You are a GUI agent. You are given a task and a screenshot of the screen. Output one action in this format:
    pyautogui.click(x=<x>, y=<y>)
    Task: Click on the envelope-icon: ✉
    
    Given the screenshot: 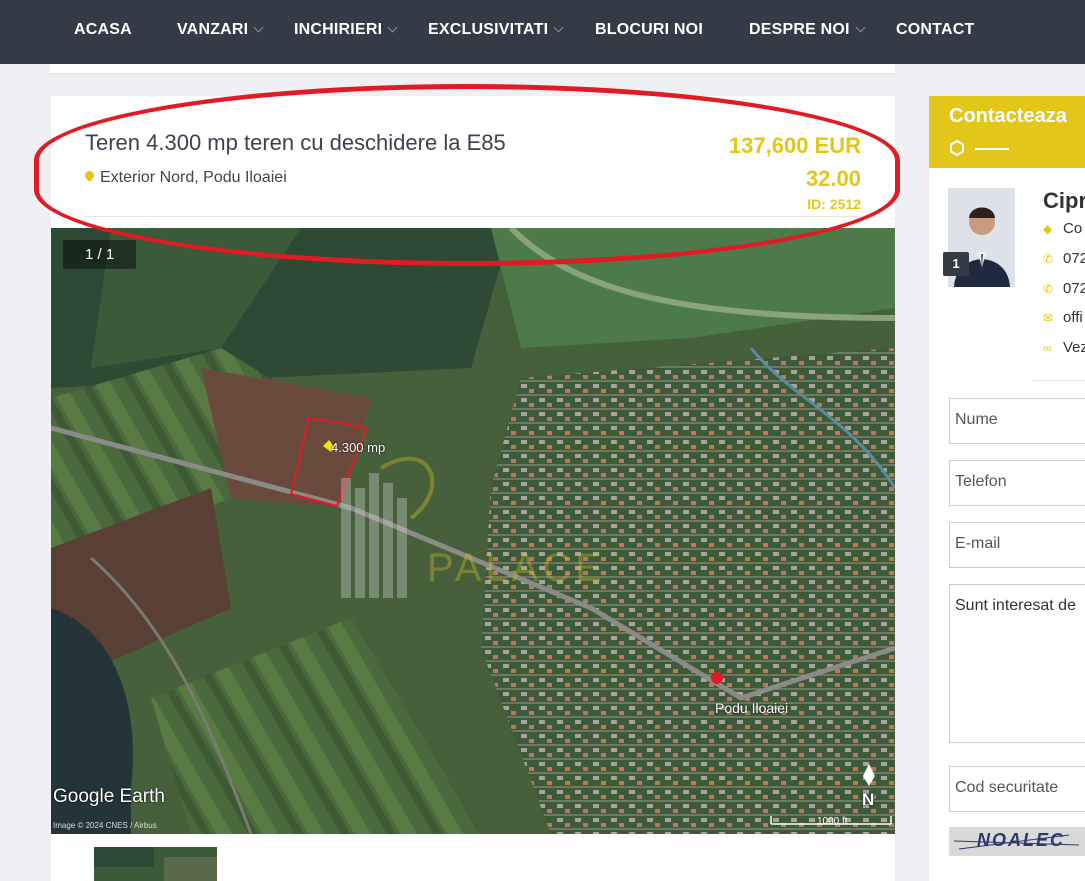 What is the action you would take?
    pyautogui.click(x=1048, y=318)
    